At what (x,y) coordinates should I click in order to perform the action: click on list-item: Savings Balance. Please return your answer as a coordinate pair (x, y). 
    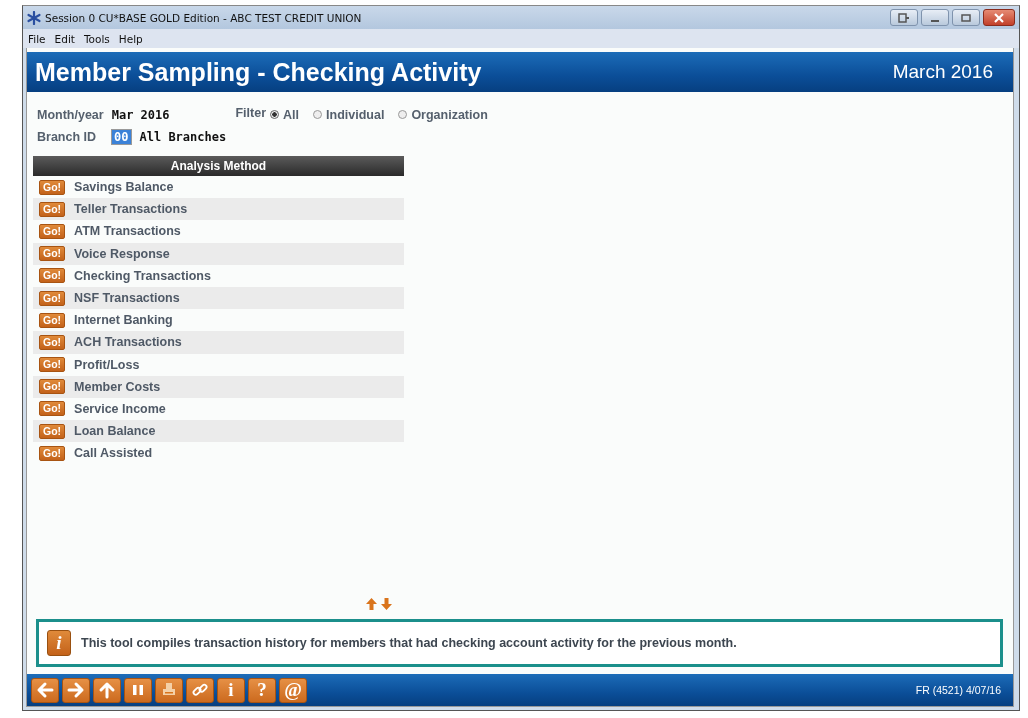
    Looking at the image, I should click on (124, 187).